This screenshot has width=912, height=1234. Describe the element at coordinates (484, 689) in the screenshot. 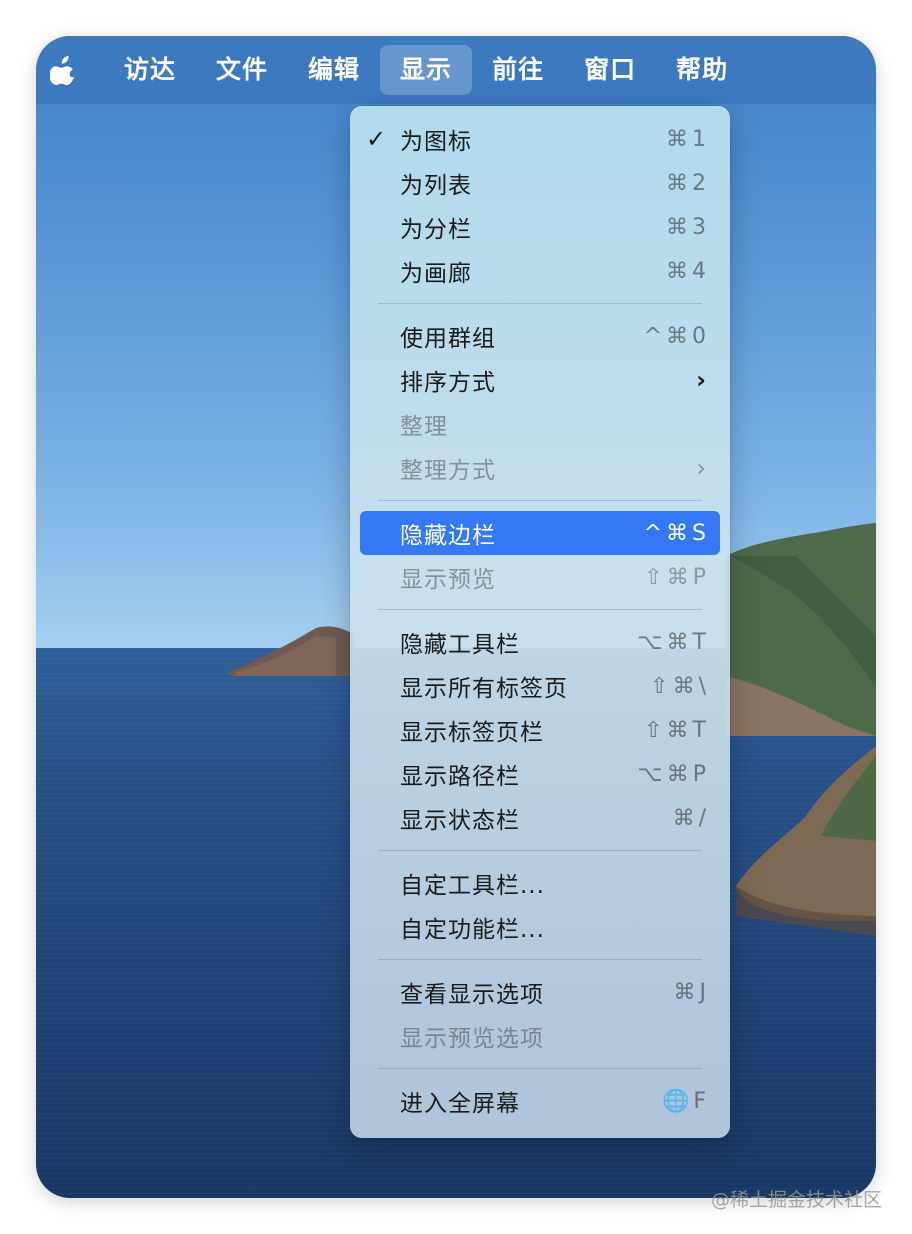

I see `menu-item-label: 显示所有标签页` at that location.